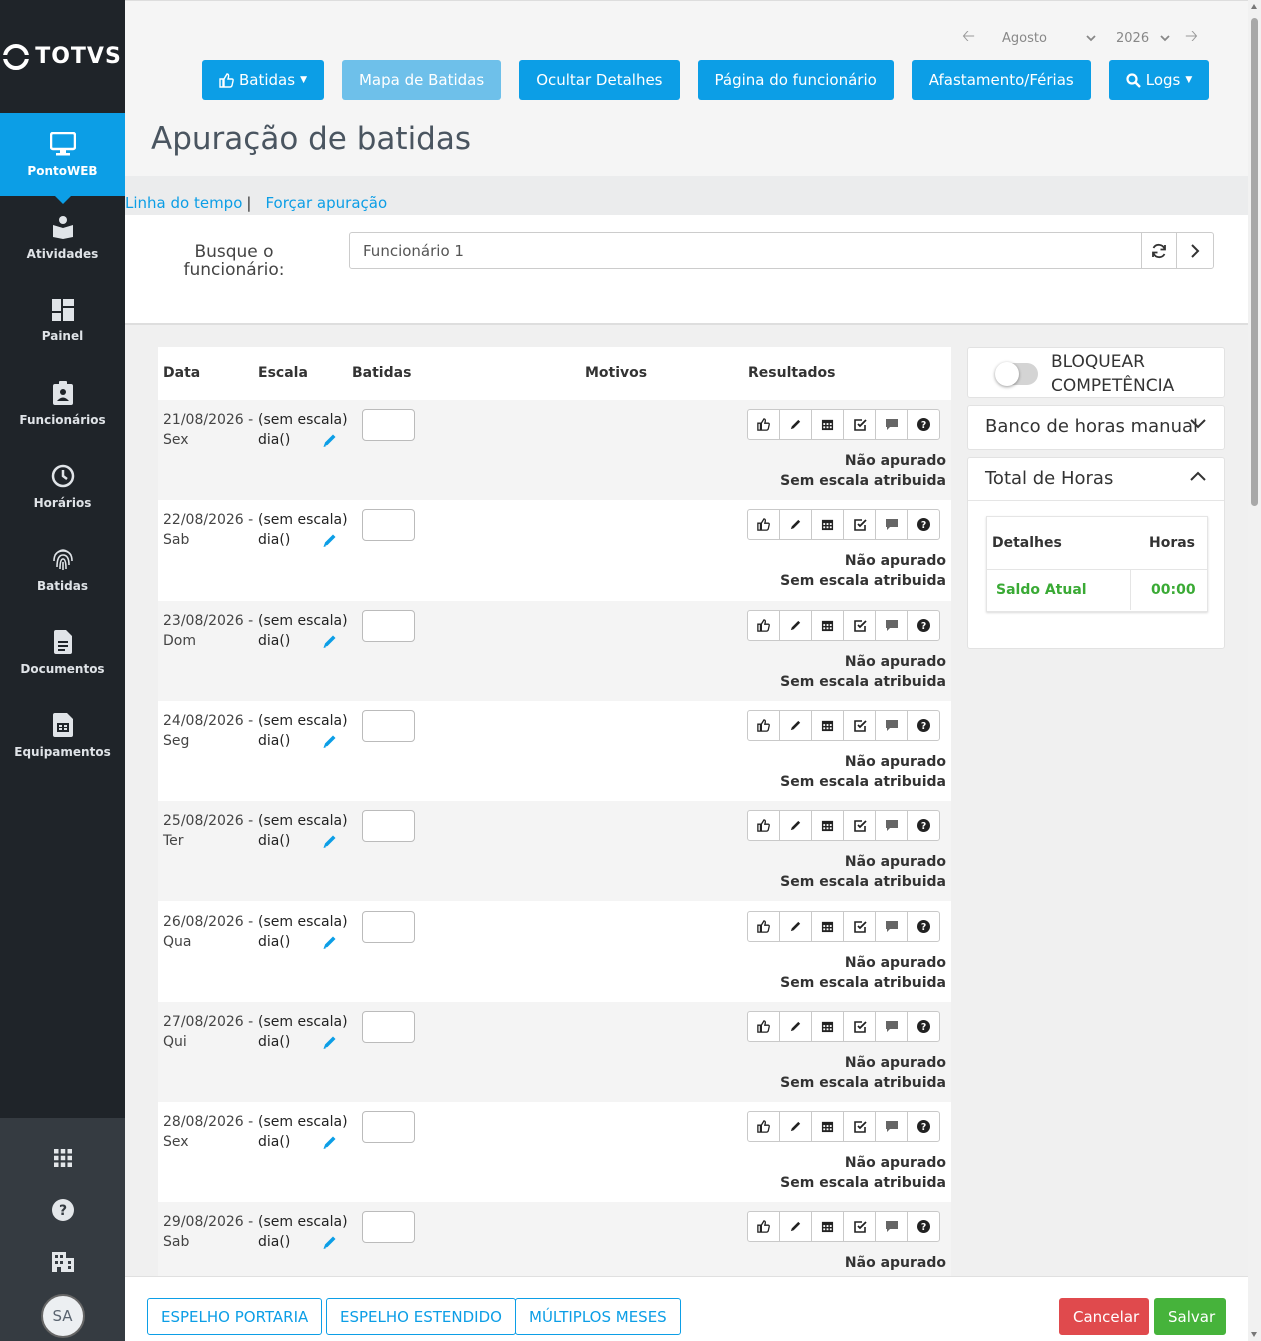 The width and height of the screenshot is (1261, 1341). I want to click on cancel-button: Cancelar, so click(1104, 1316).